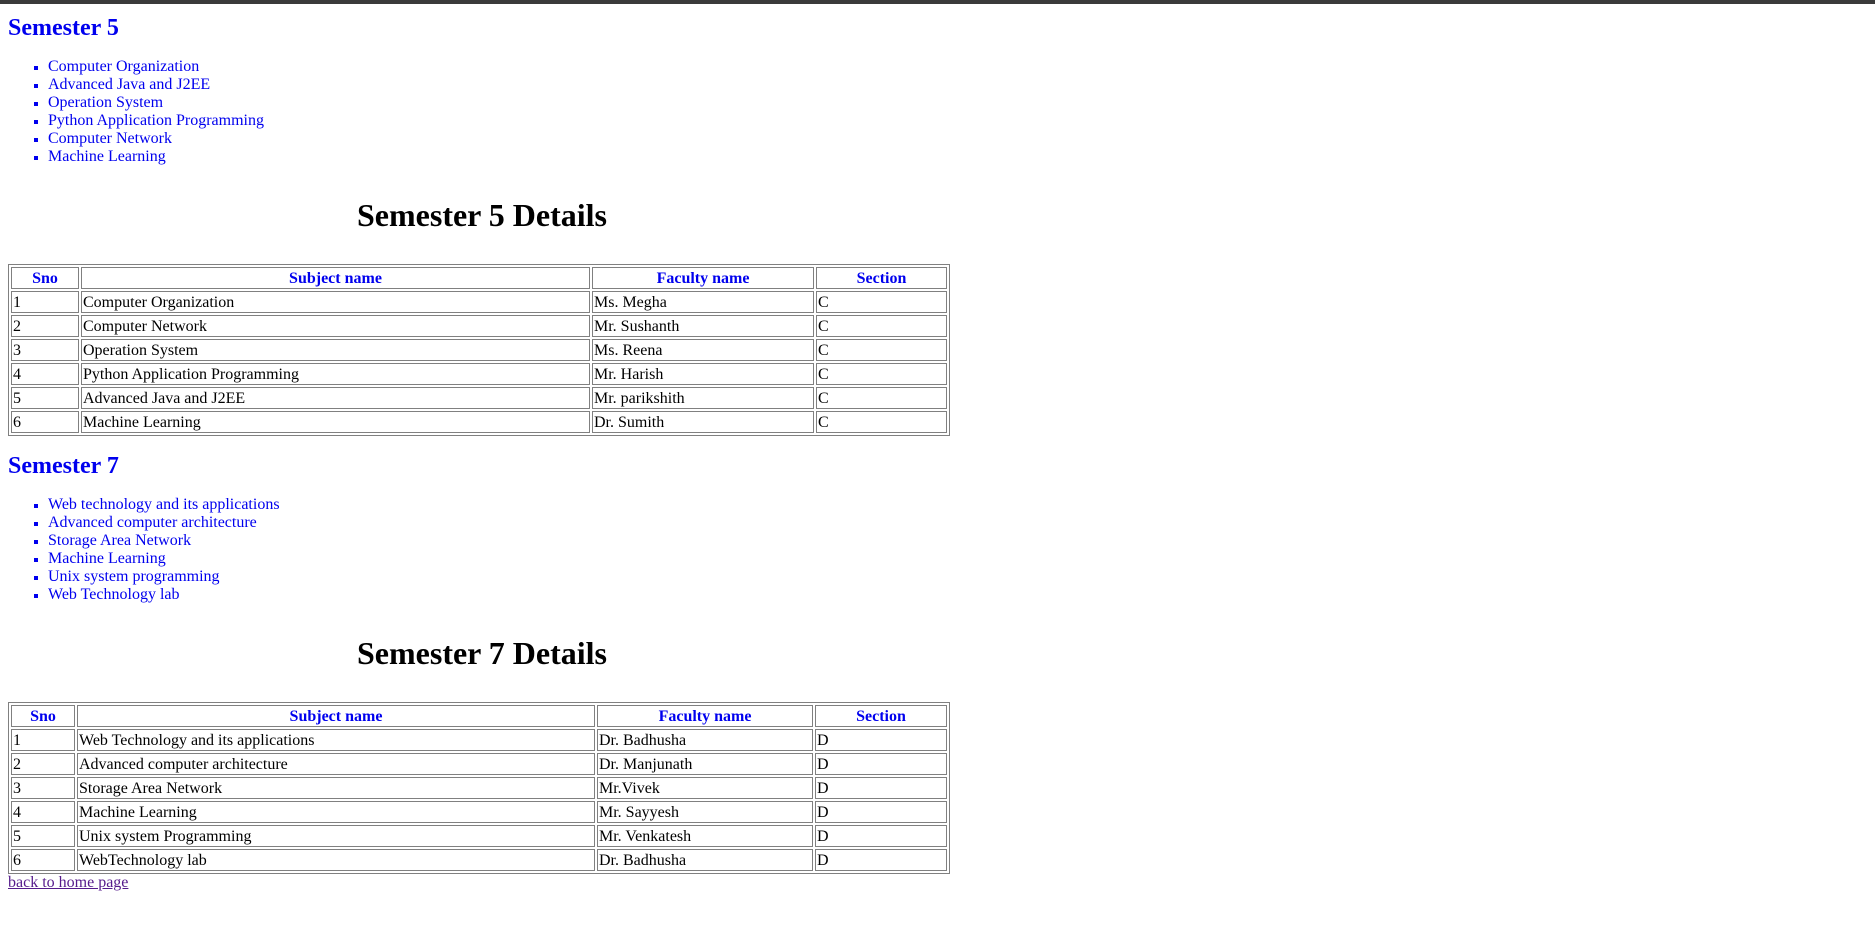 This screenshot has width=1875, height=940. Describe the element at coordinates (508, 505) in the screenshot. I see `subject-list-item: Web technology and its applications` at that location.